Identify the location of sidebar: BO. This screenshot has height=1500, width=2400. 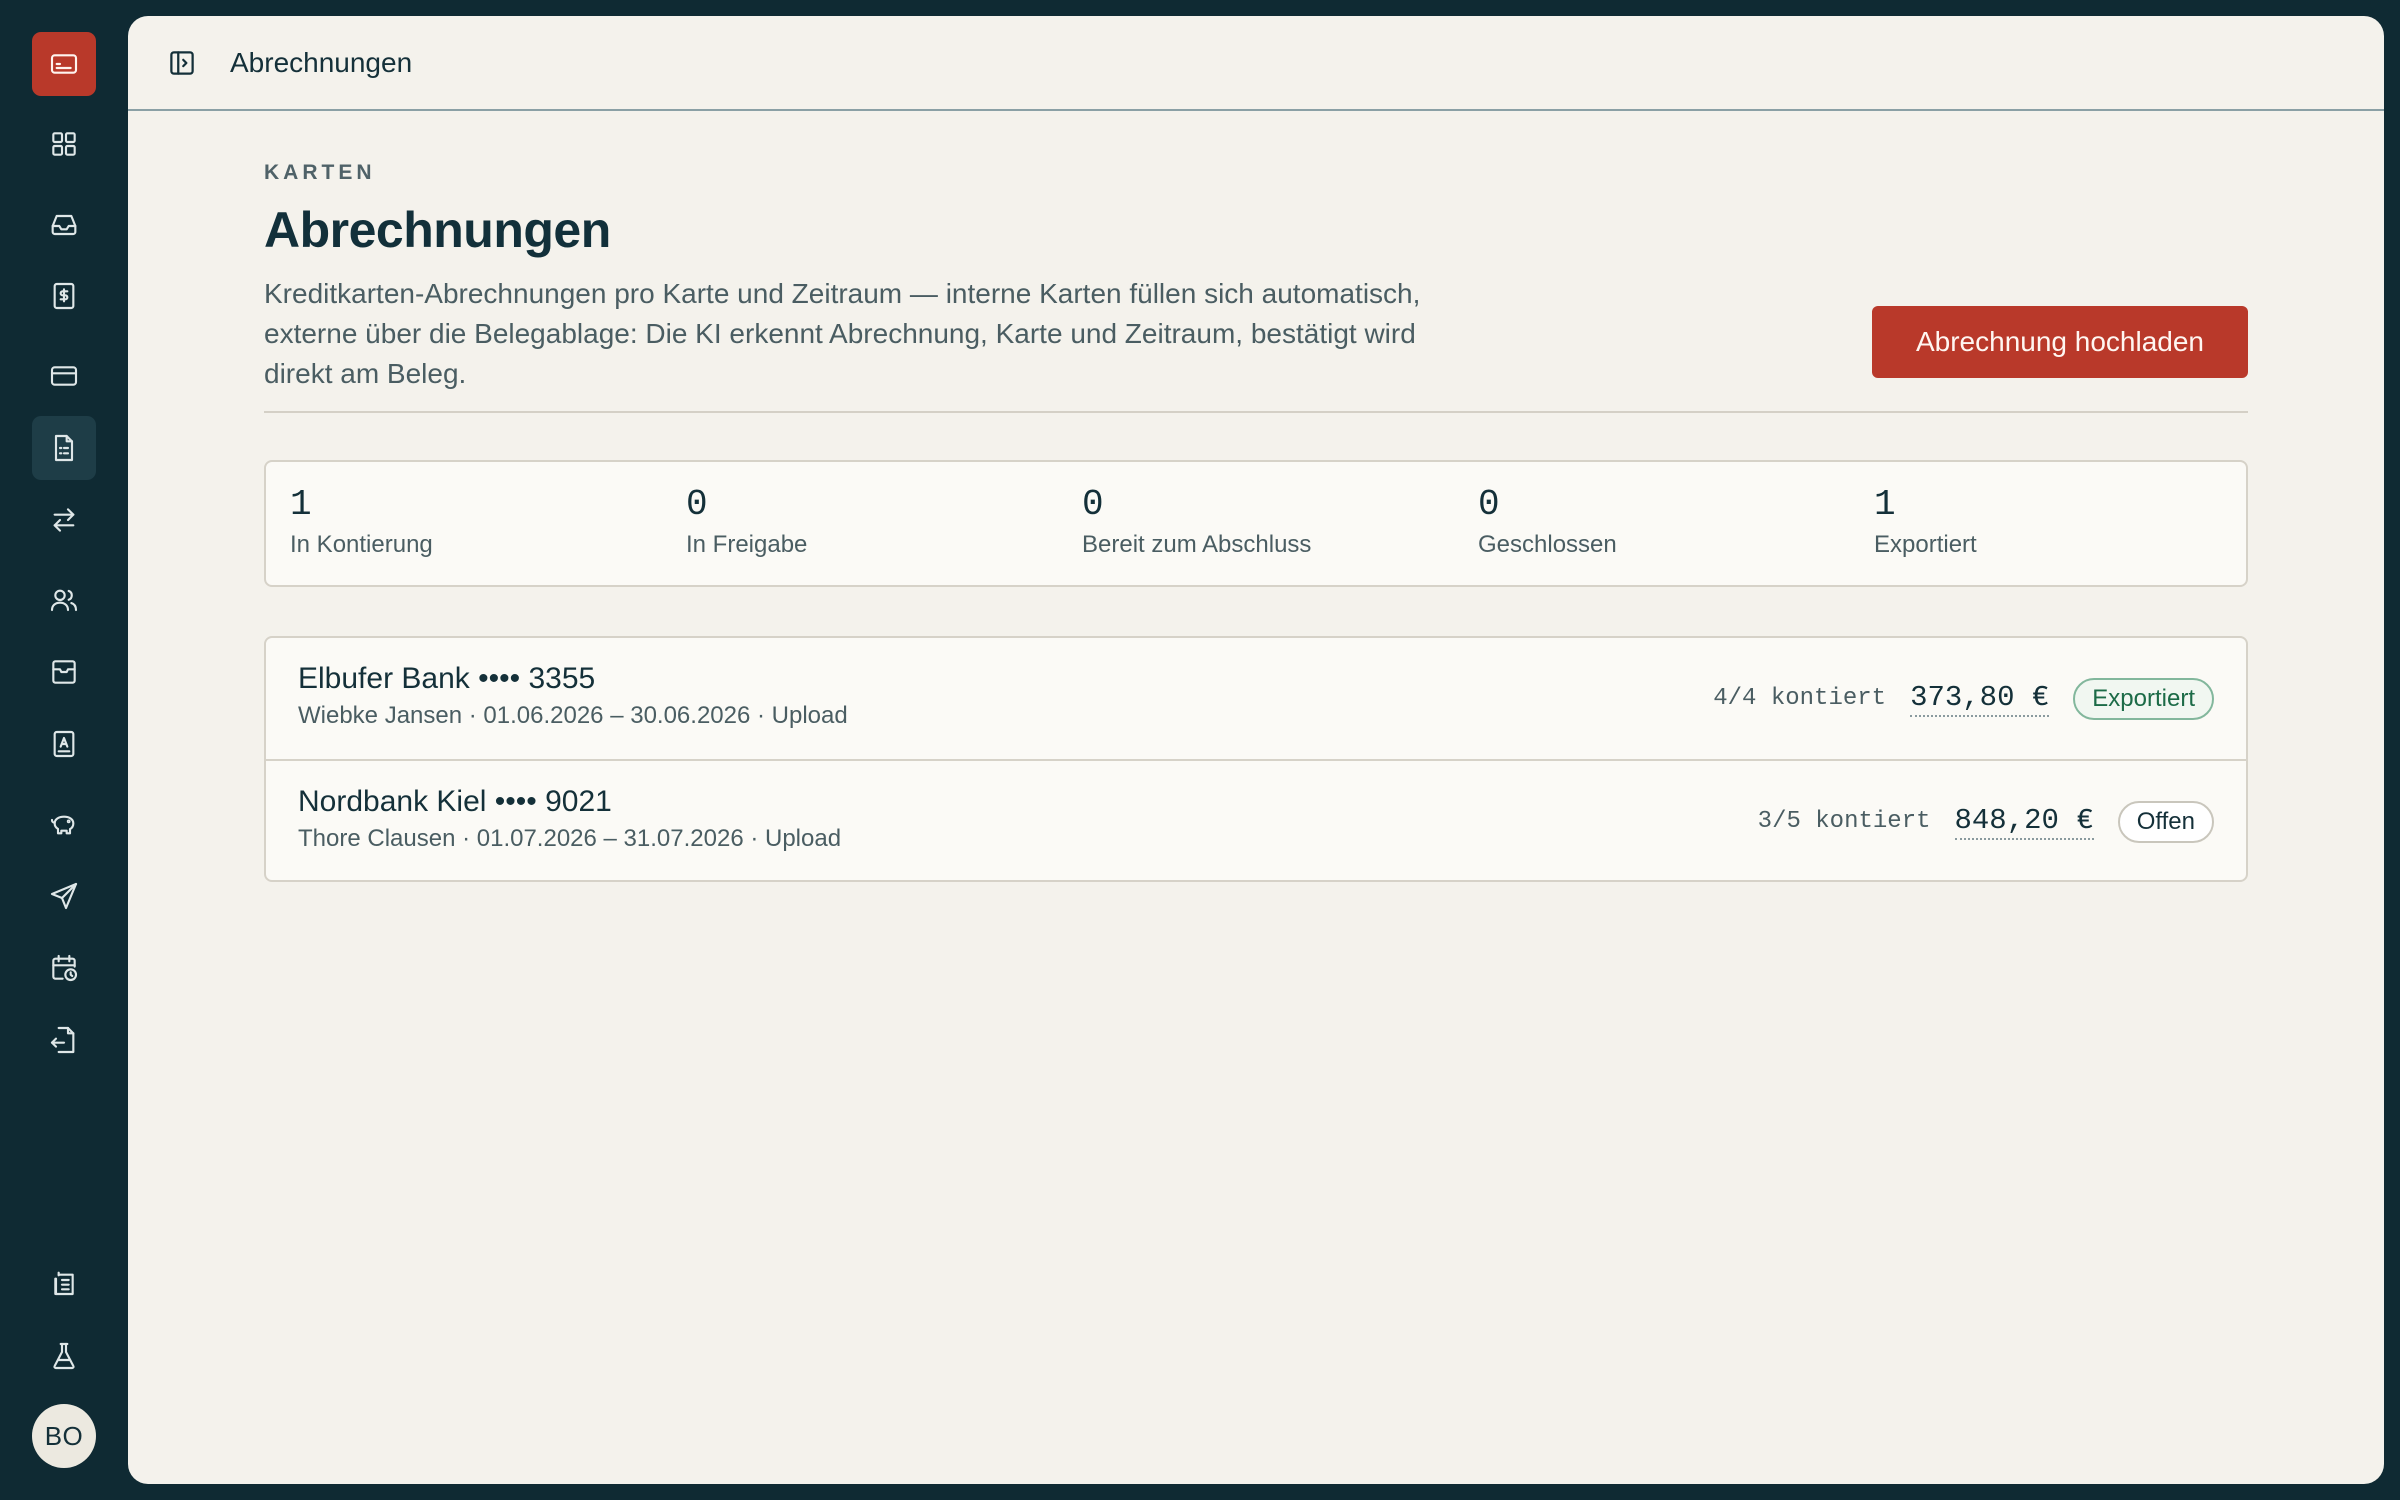
(64, 750).